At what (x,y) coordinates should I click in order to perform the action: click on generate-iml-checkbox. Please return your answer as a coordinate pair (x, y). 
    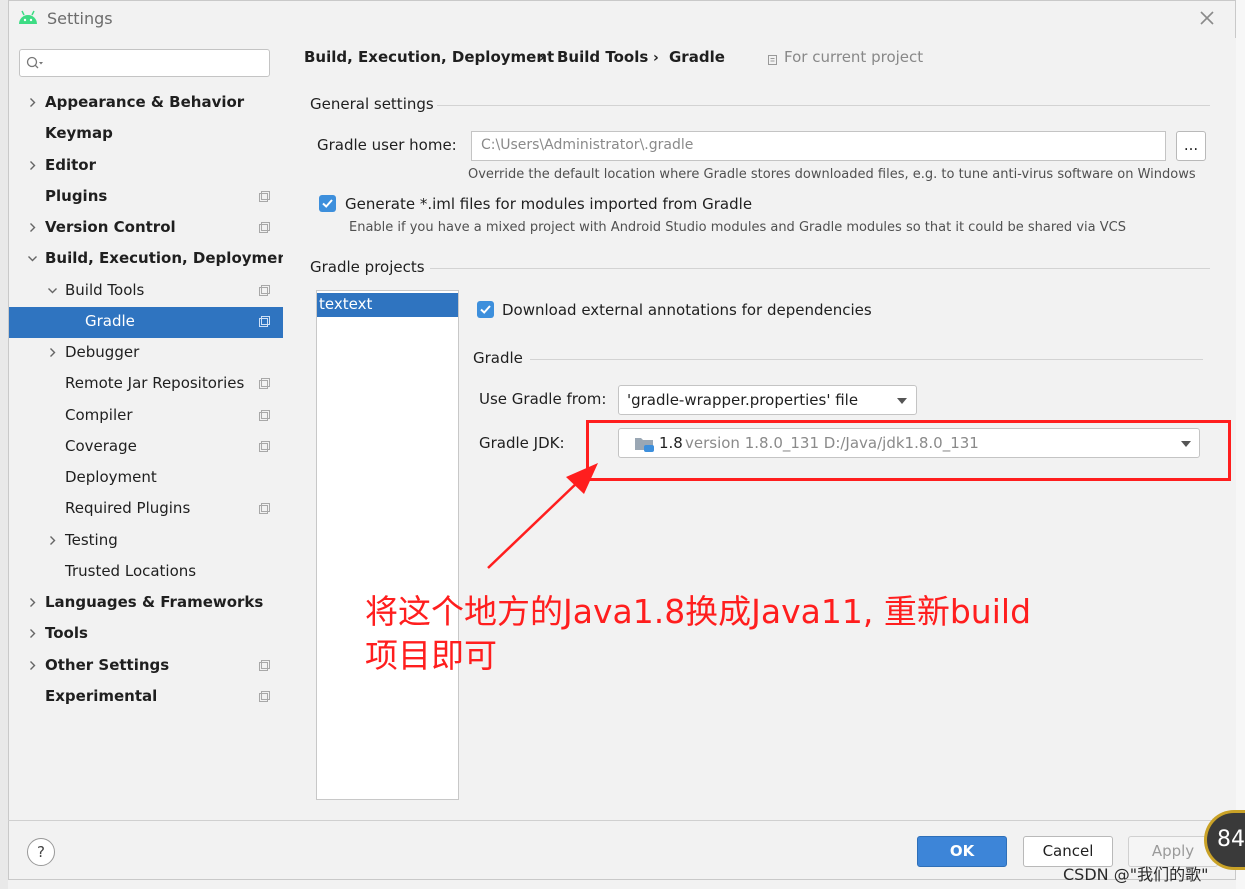
    Looking at the image, I should click on (327, 203).